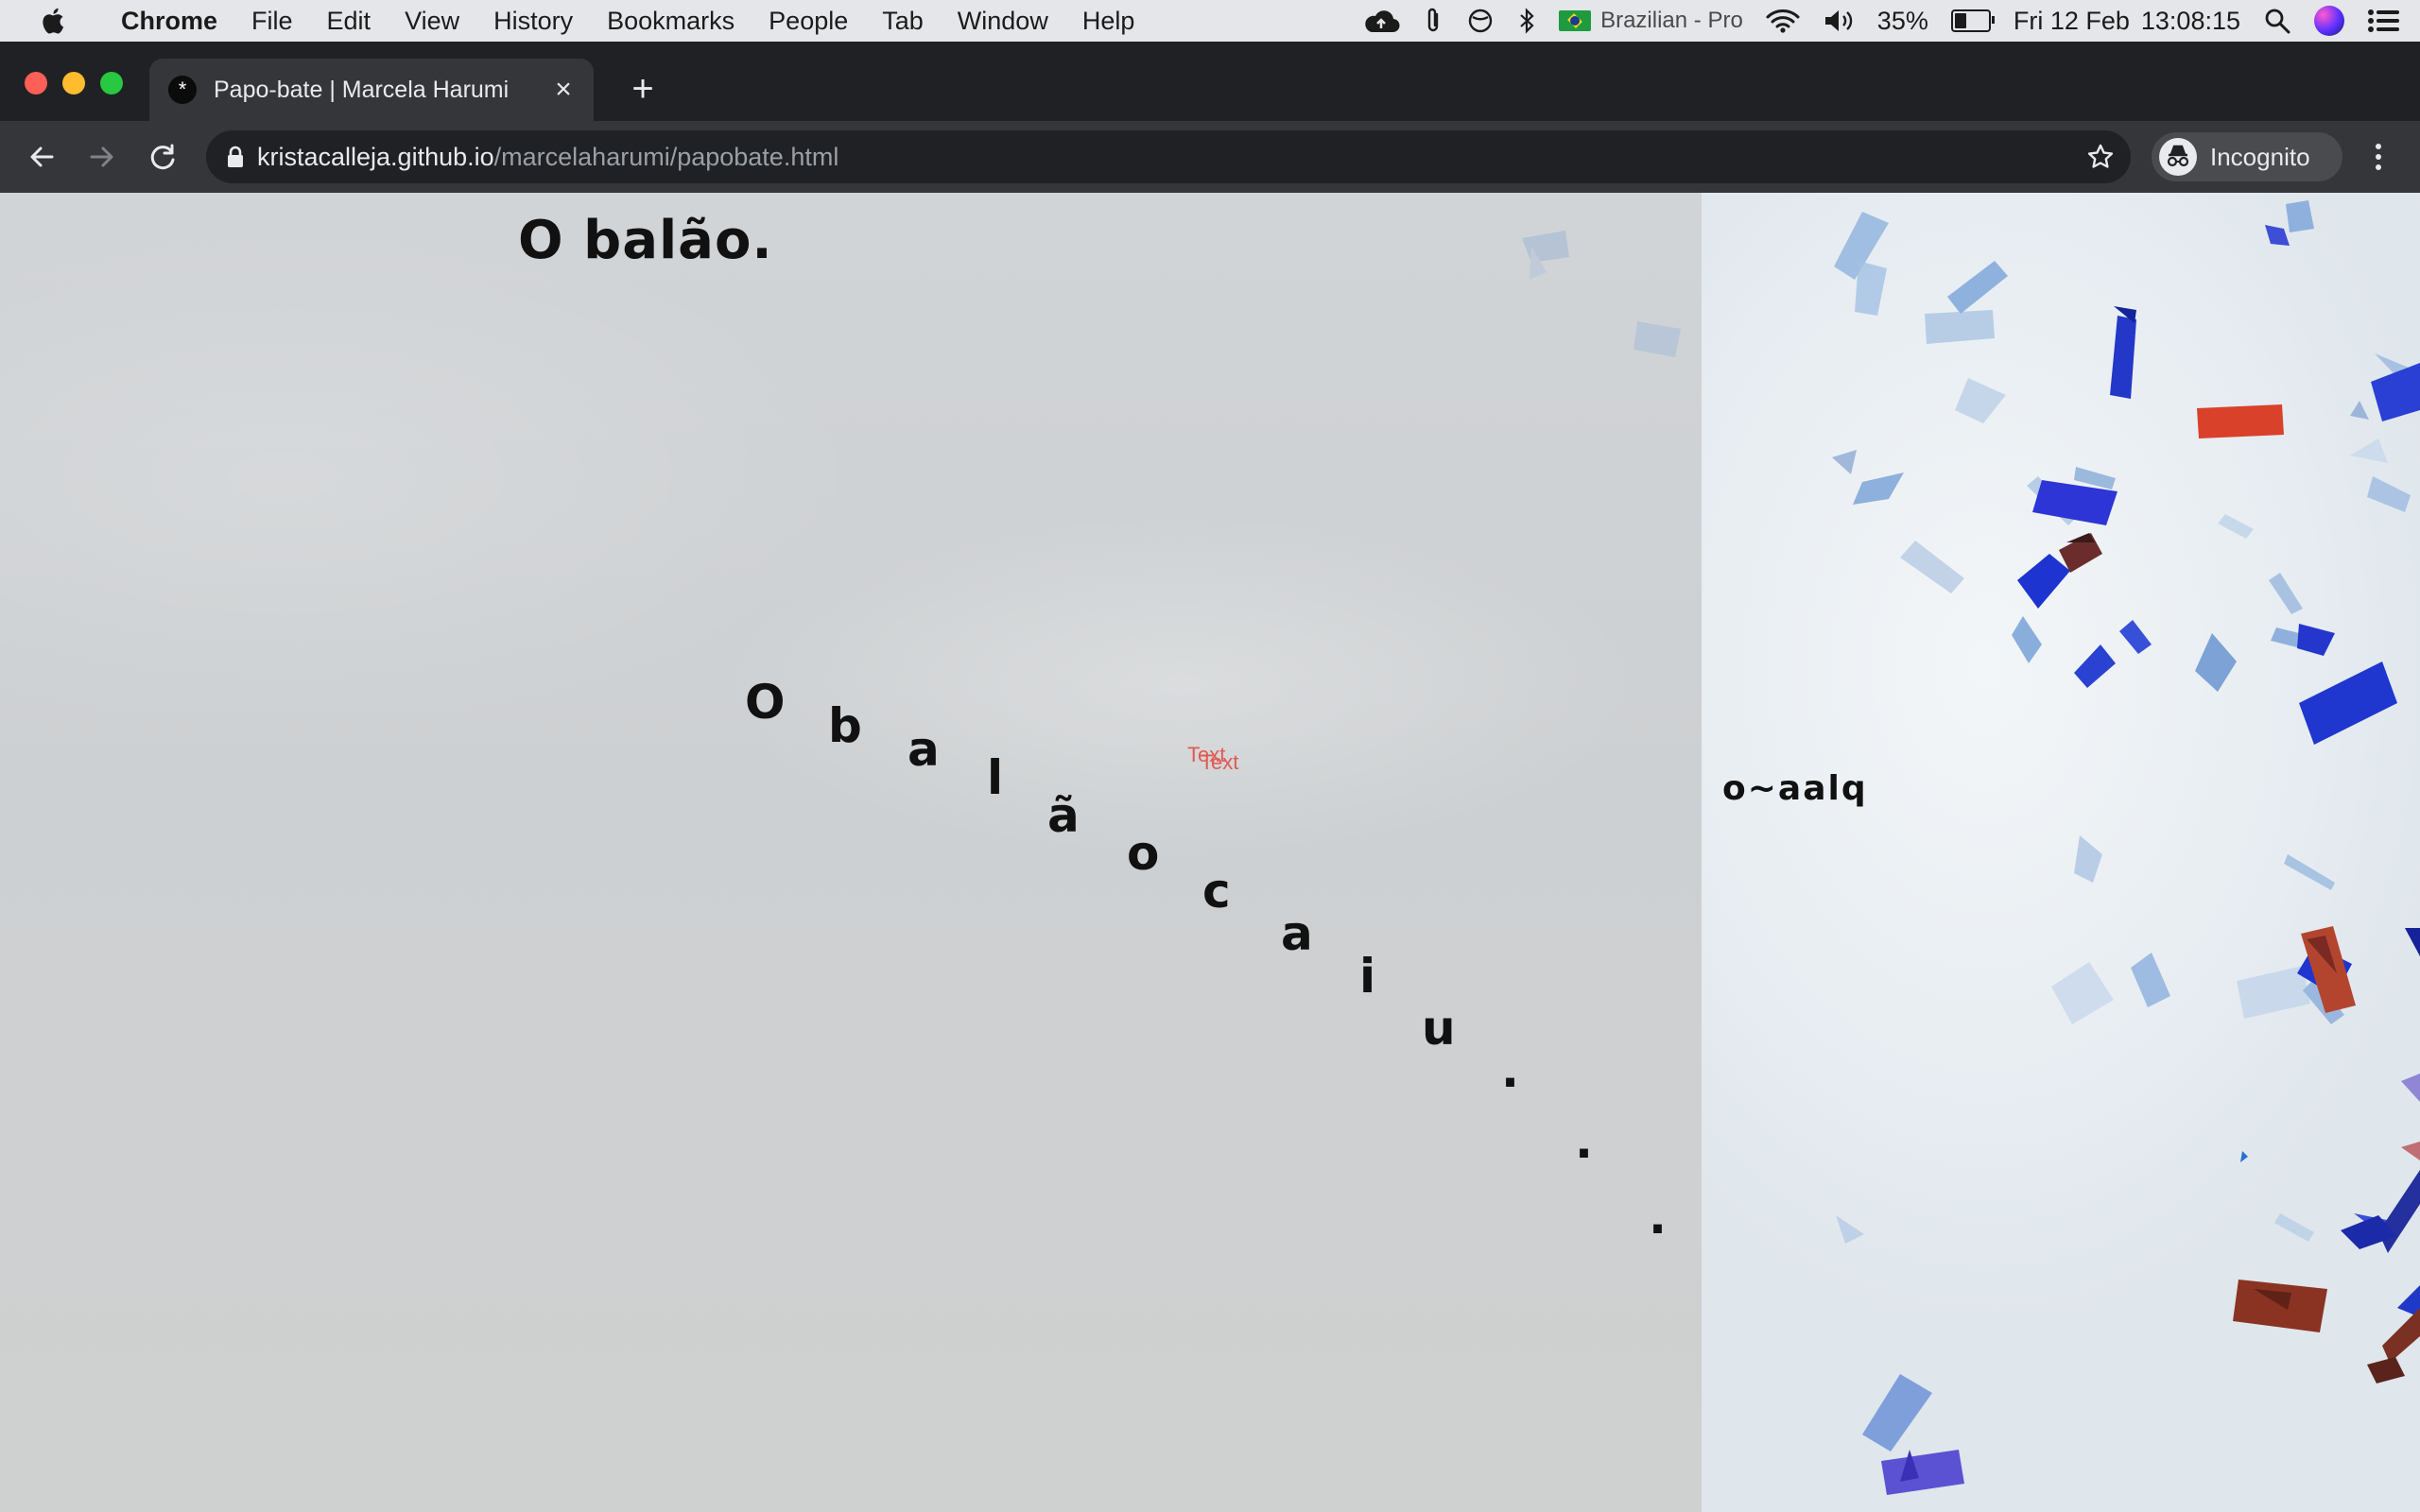 The height and width of the screenshot is (1512, 2420). Describe the element at coordinates (995, 777) in the screenshot. I see `falling-letter: l` at that location.